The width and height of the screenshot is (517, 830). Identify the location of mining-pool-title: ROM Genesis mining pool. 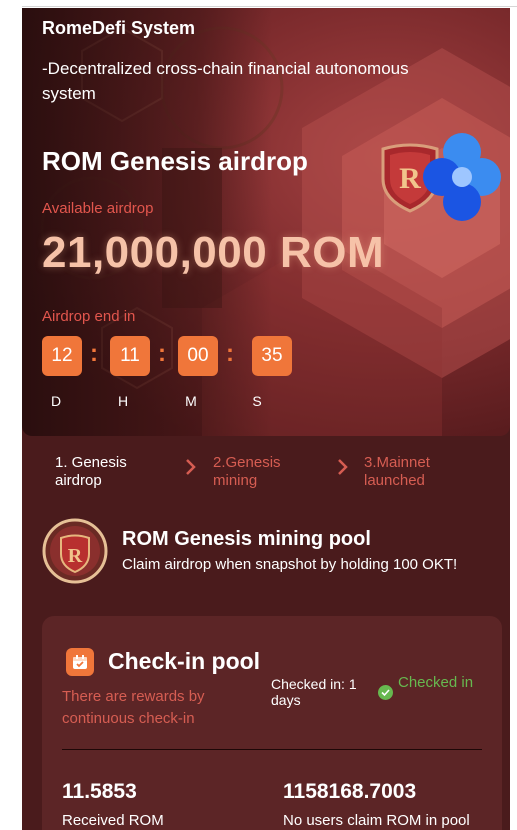
(246, 539).